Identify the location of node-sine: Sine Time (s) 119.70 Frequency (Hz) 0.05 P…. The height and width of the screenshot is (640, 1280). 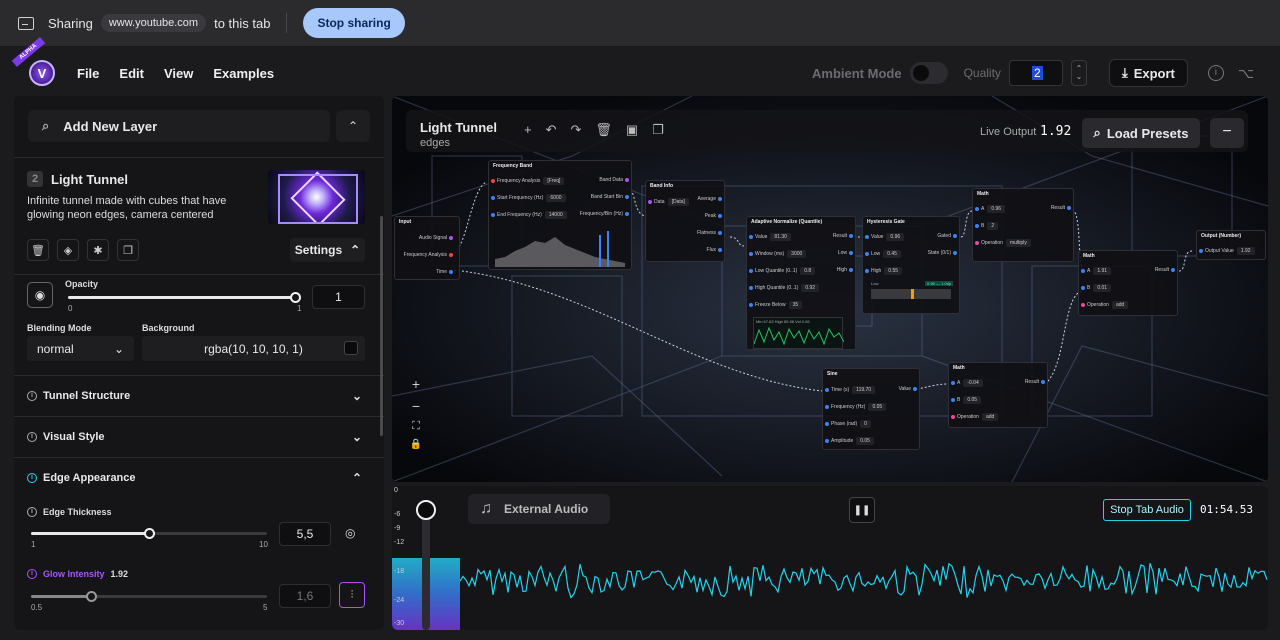
(871, 409).